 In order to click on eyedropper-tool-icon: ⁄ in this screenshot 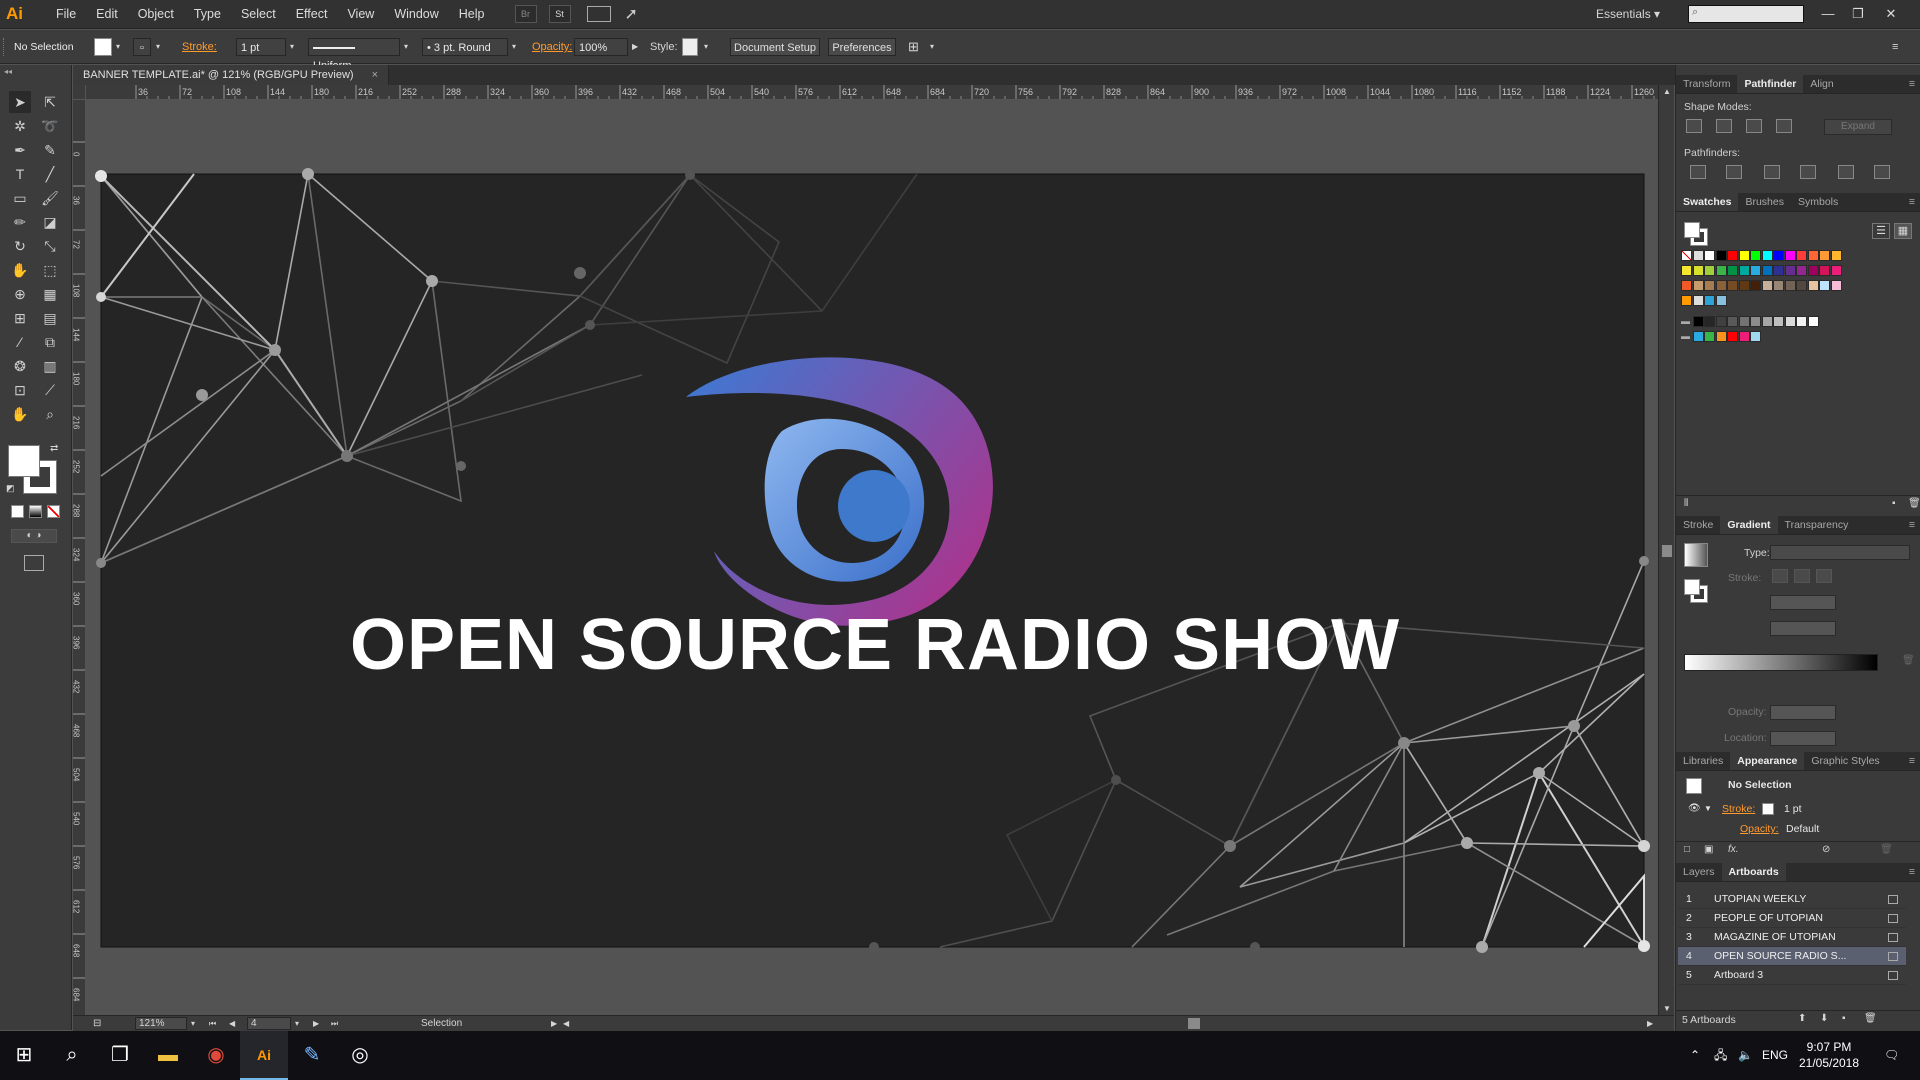, I will do `click(20, 342)`.